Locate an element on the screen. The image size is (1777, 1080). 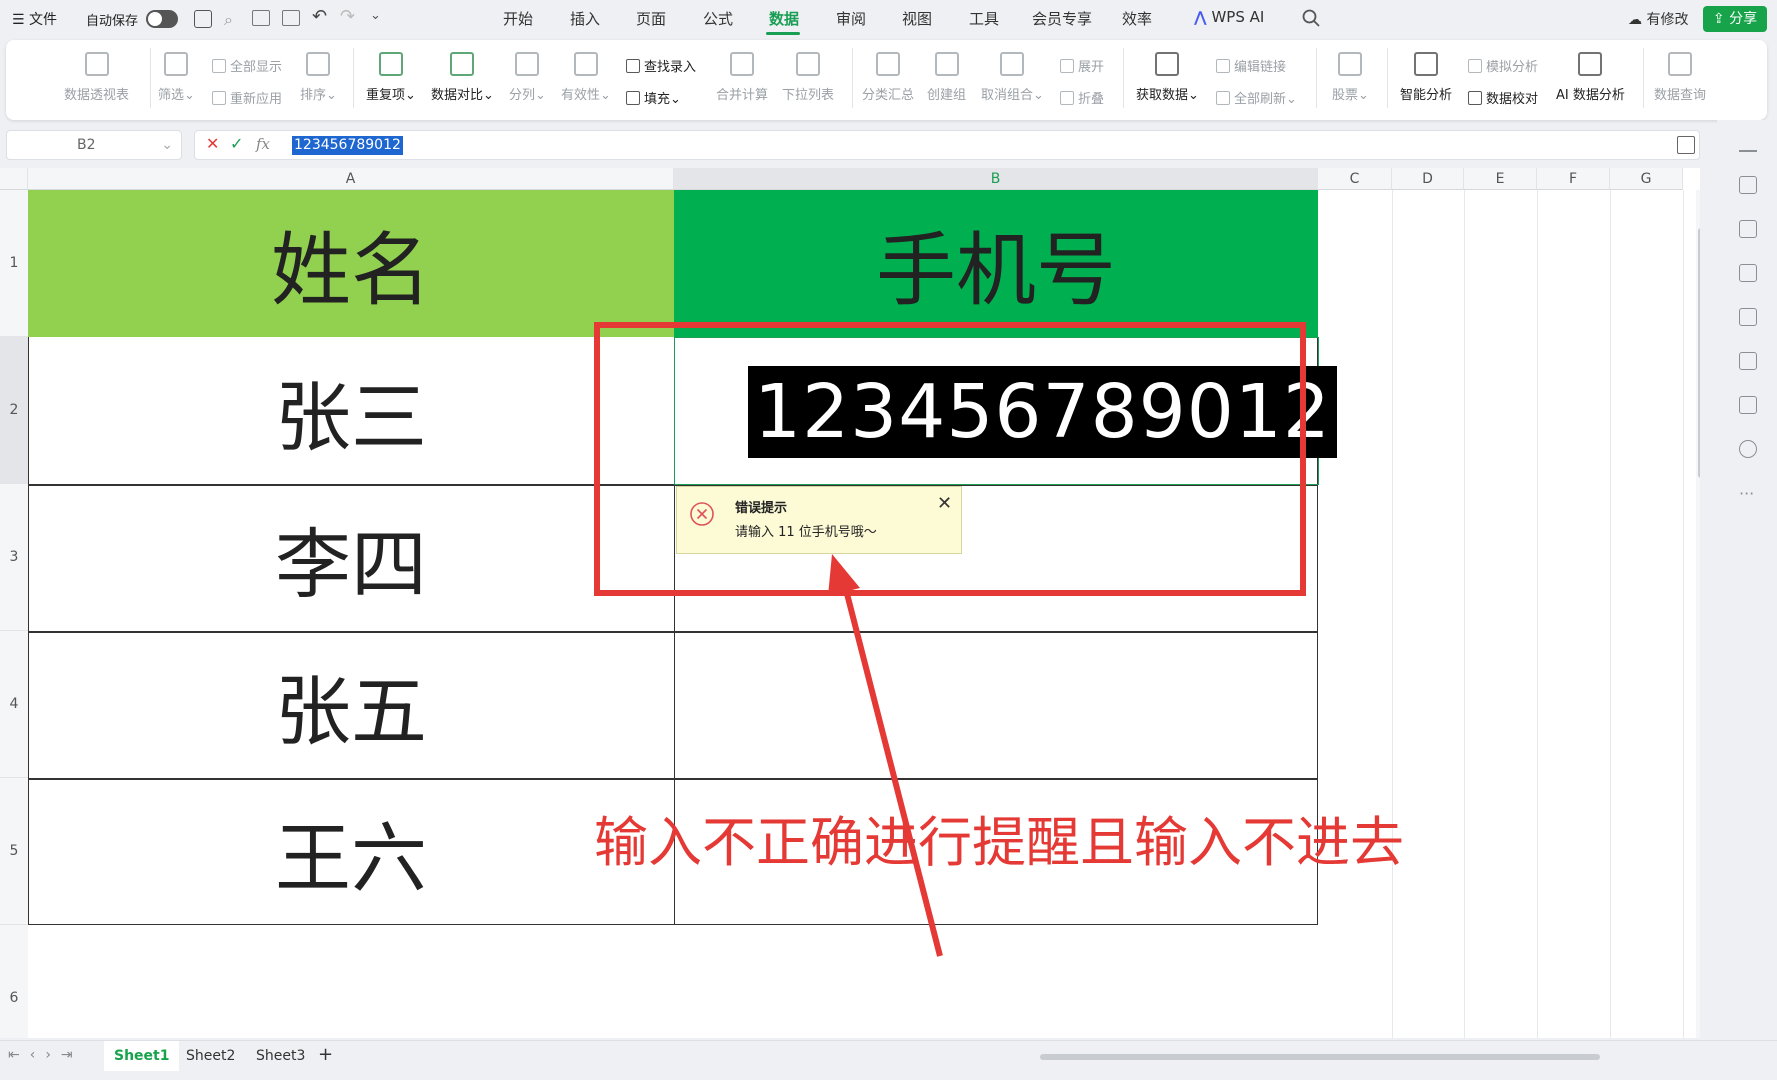
print-icon is located at coordinates (261, 18).